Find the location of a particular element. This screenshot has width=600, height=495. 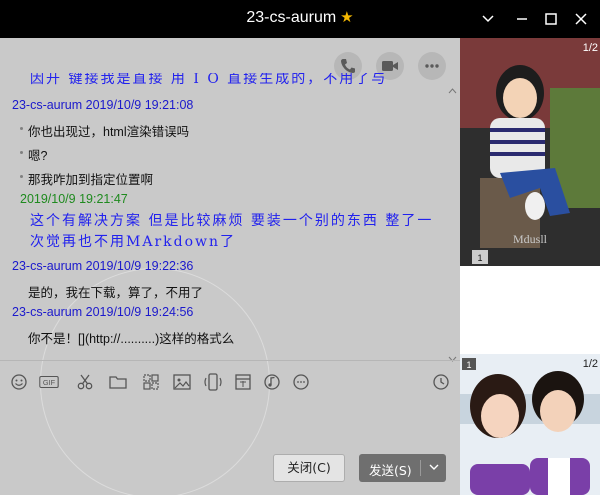

show-illustration: 1 is located at coordinates (530, 424).